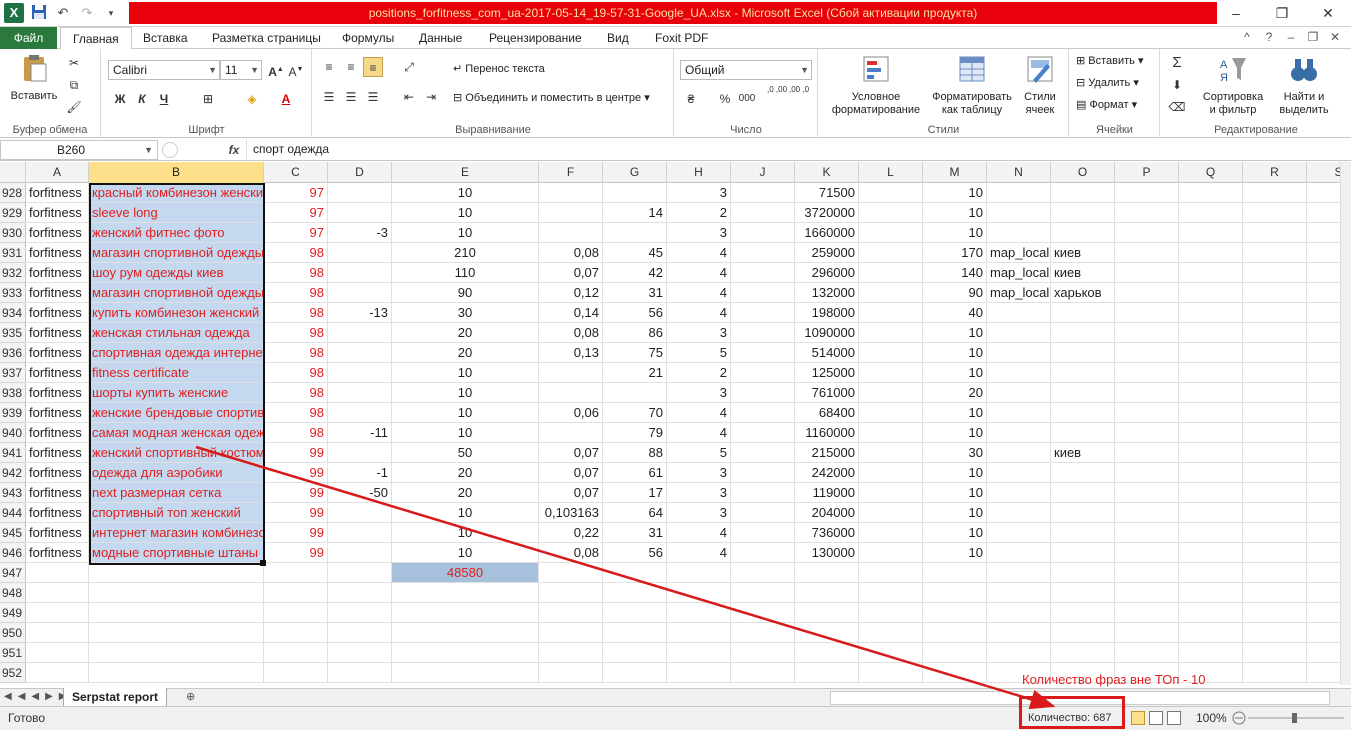  What do you see at coordinates (96, 38) in the screenshot?
I see `tab-home: Главная` at bounding box center [96, 38].